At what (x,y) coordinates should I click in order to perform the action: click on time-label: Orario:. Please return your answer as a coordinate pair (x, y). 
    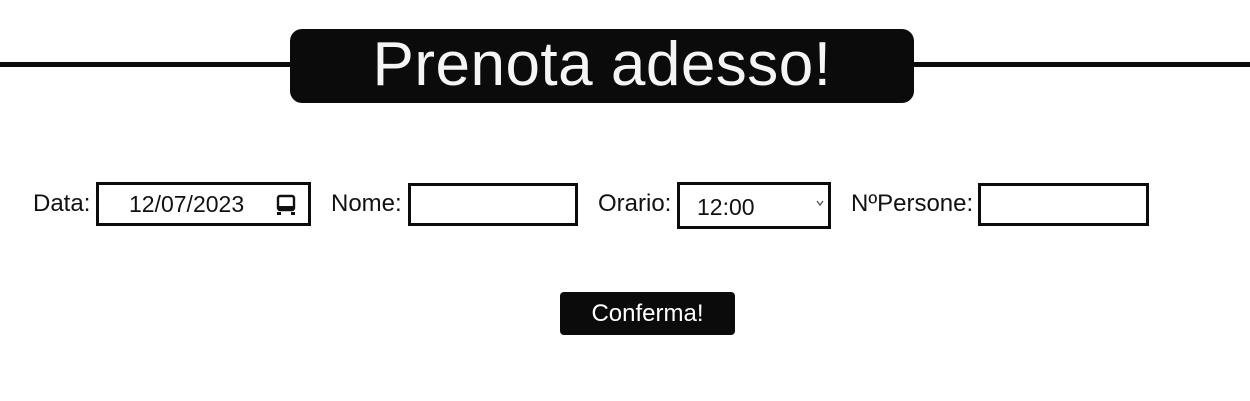
    Looking at the image, I should click on (635, 203).